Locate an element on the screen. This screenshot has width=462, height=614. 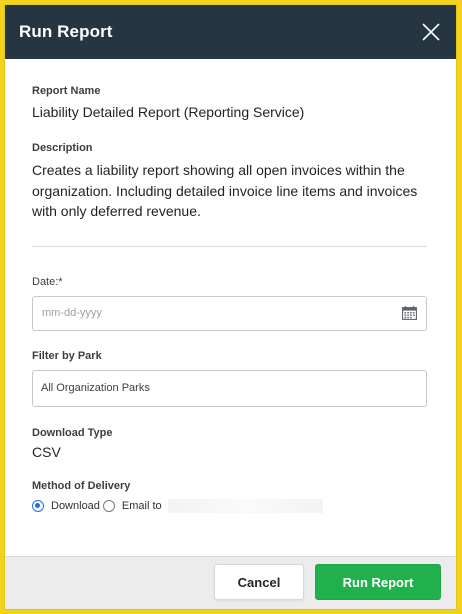
description-label: Description is located at coordinates (62, 148).